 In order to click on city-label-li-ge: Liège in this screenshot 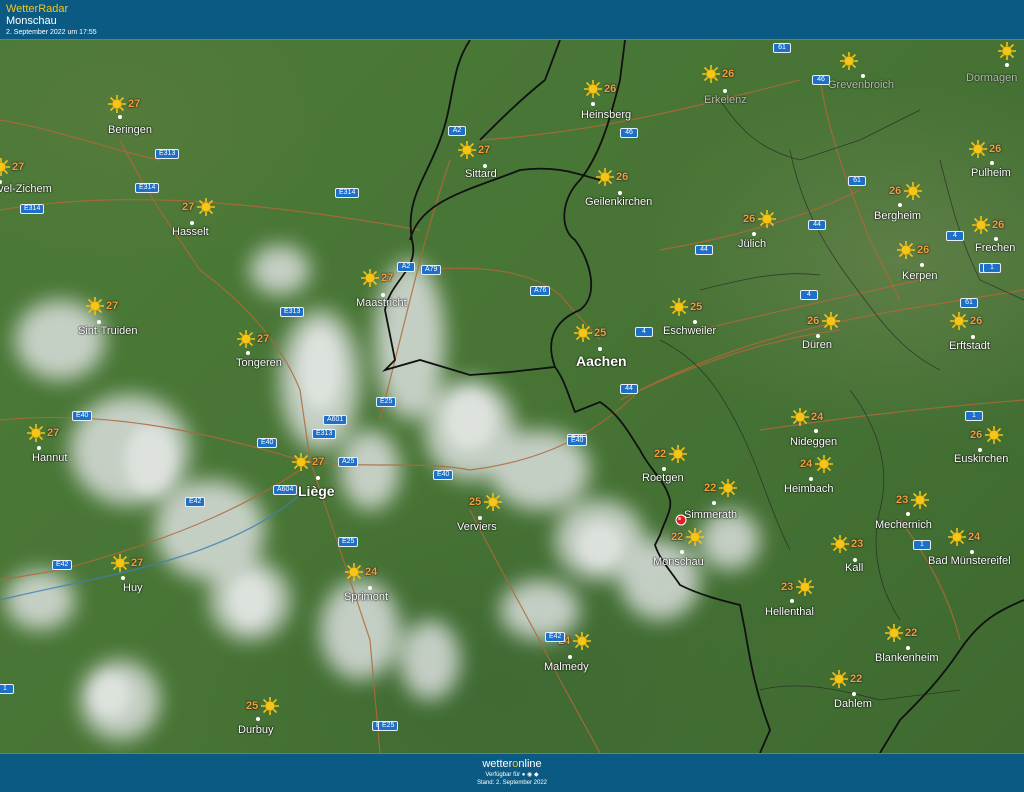, I will do `click(316, 491)`.